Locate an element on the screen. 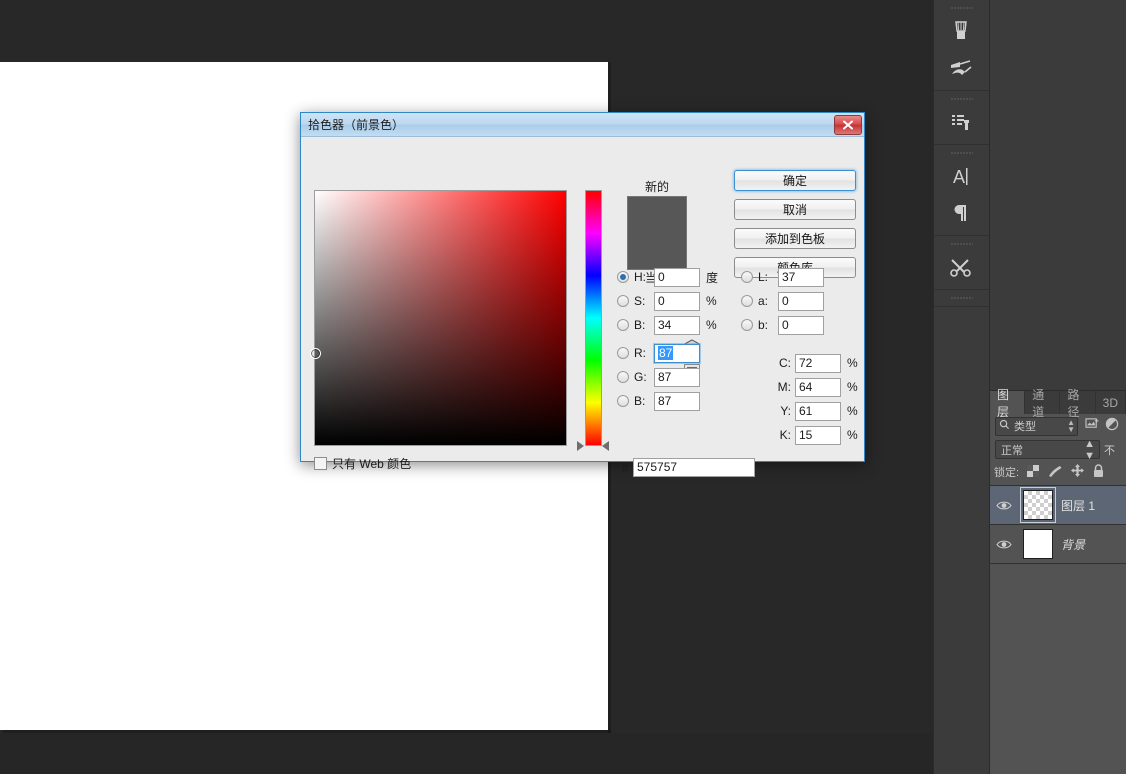 This screenshot has height=774, width=1126. radio-b-brightness is located at coordinates (623, 325).